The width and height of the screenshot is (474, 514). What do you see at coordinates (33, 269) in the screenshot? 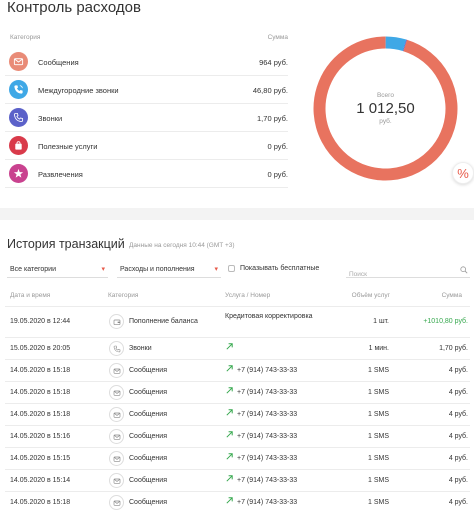
I see `category-filter-value: Все категории` at bounding box center [33, 269].